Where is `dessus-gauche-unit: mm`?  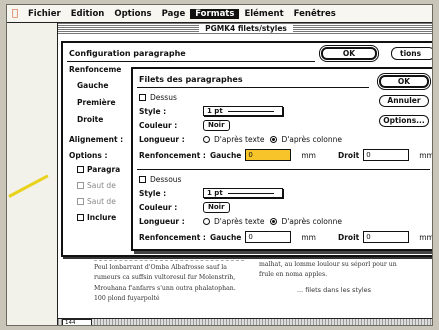
dessus-gauche-unit: mm is located at coordinates (308, 155).